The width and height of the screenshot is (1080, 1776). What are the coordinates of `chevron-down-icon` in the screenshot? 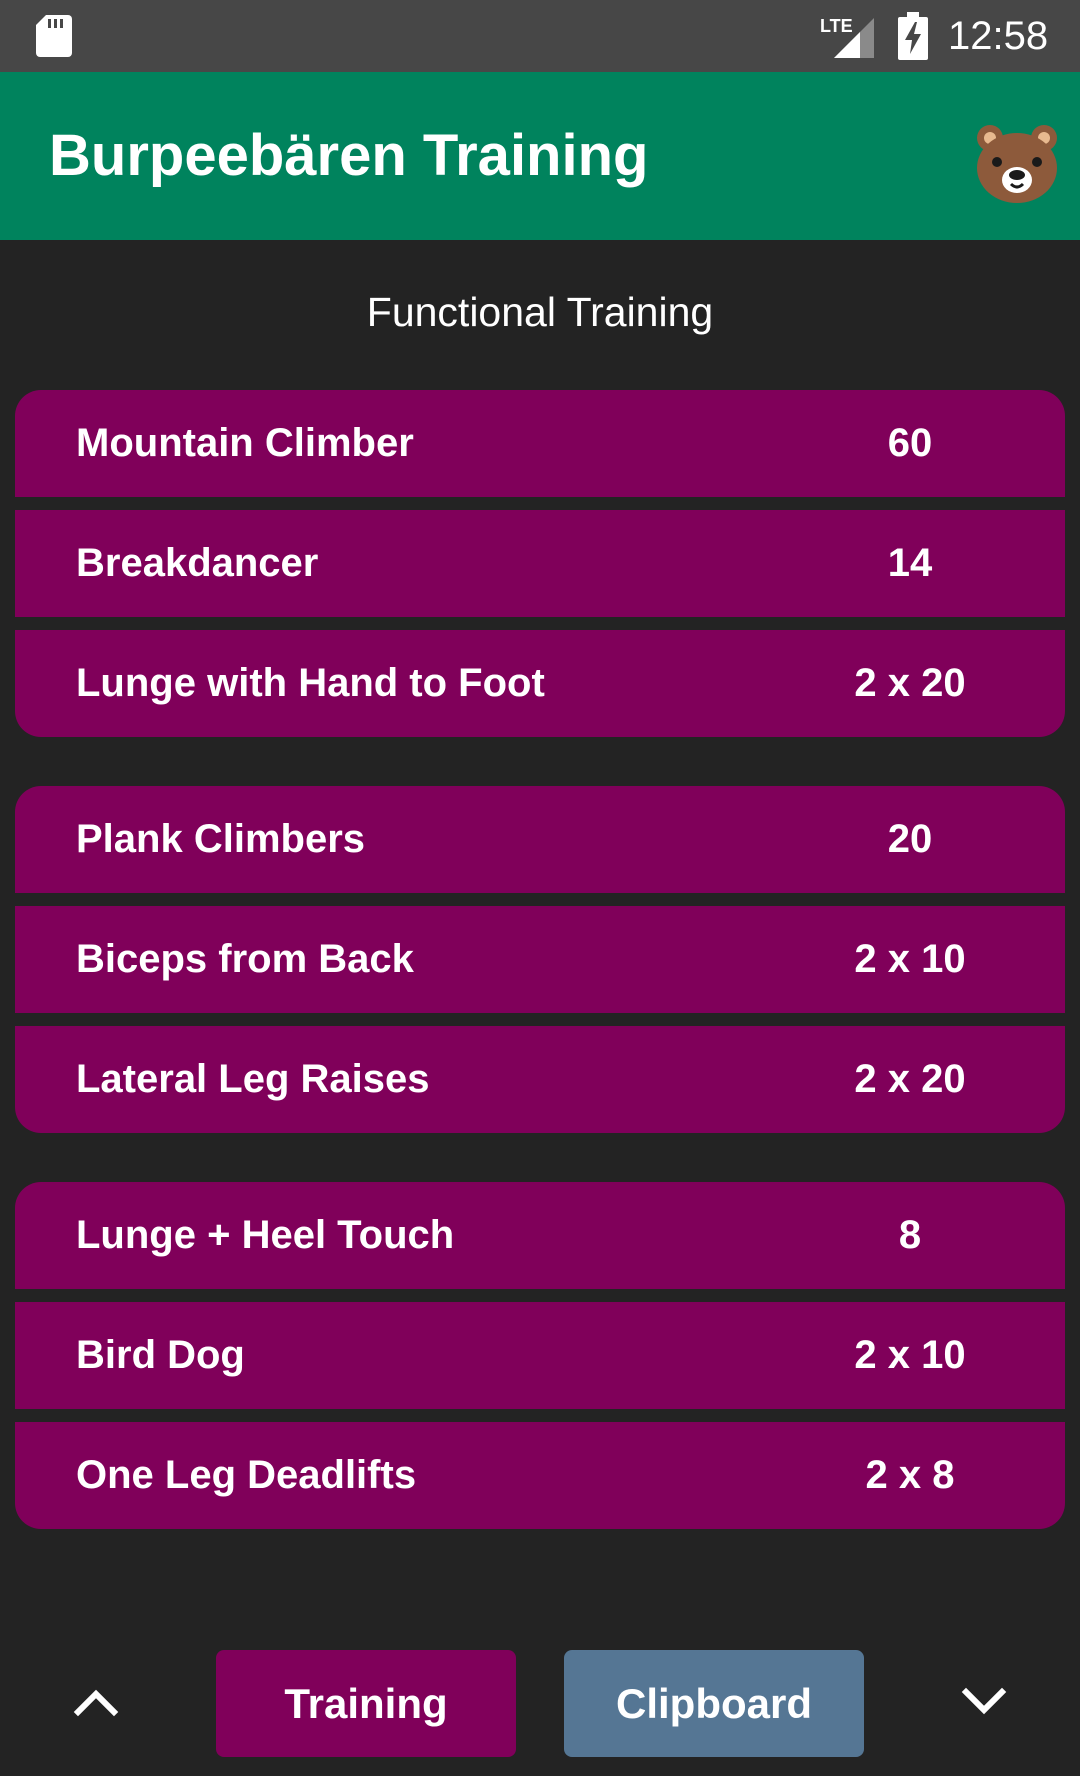 It's located at (984, 1702).